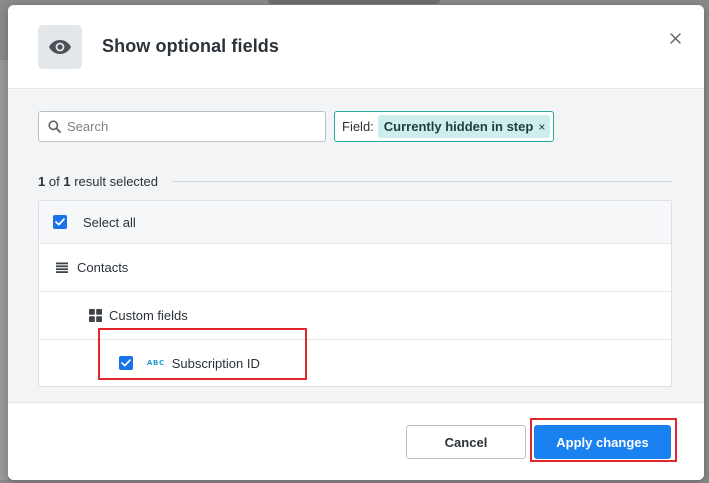 The width and height of the screenshot is (709, 483). I want to click on group-label-contacts: Contacts, so click(103, 267).